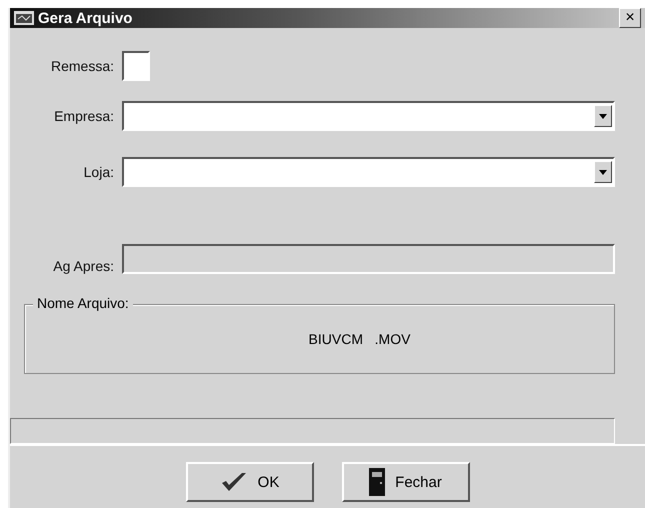  What do you see at coordinates (136, 66) in the screenshot?
I see `input-field` at bounding box center [136, 66].